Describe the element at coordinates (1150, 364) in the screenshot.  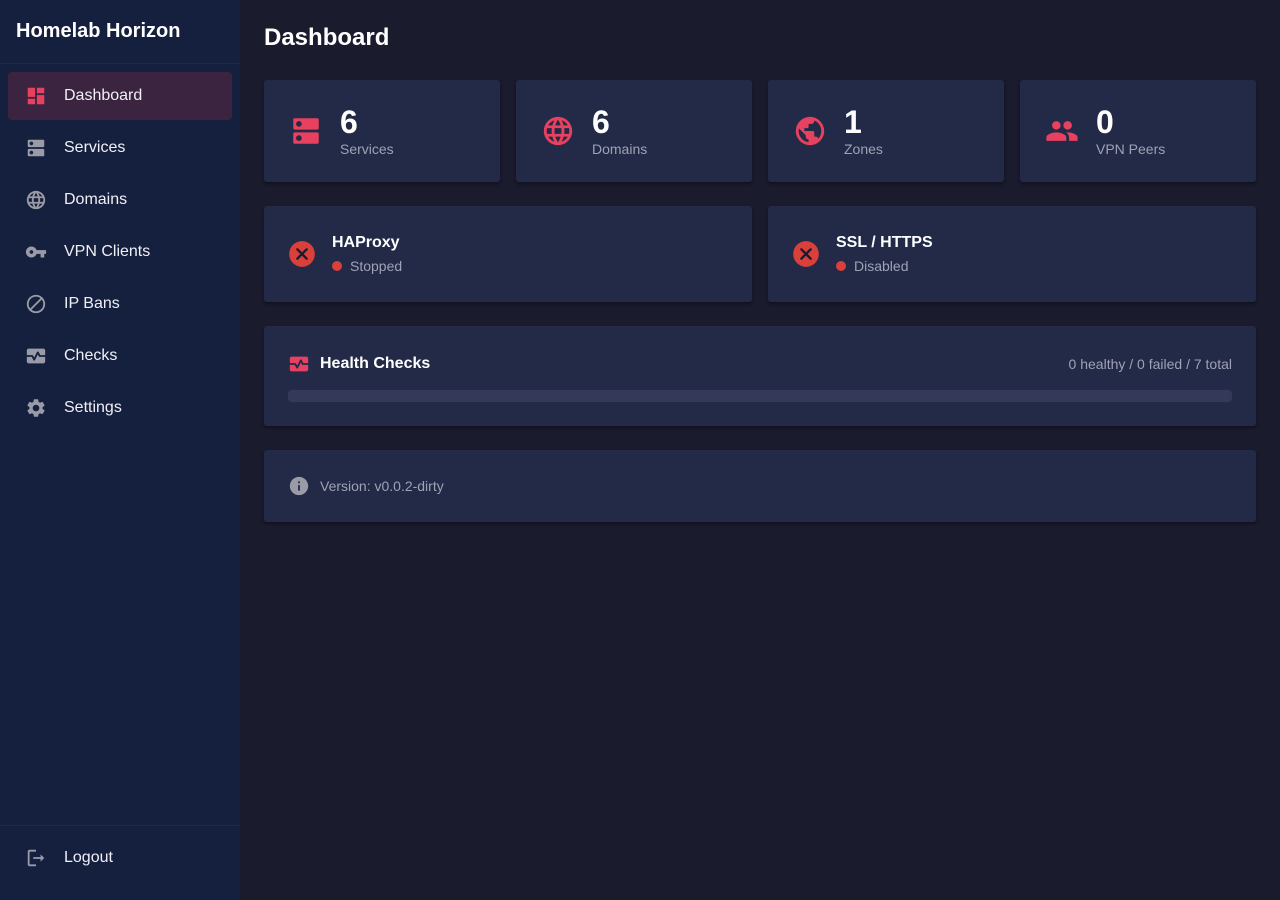
I see `health-checks-summary: 0 healthy / 0 failed / 7 total` at that location.